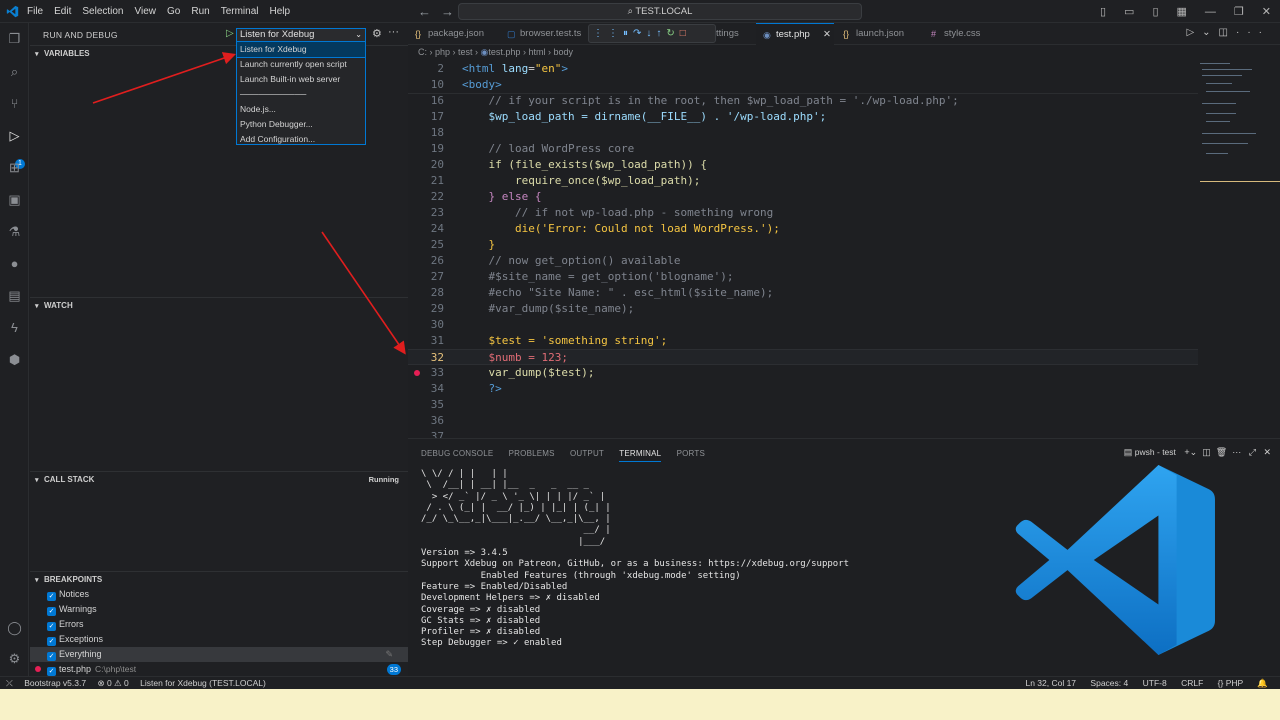 This screenshot has width=1280, height=720. I want to click on settings-gear-icon: ⚙, so click(14, 658).